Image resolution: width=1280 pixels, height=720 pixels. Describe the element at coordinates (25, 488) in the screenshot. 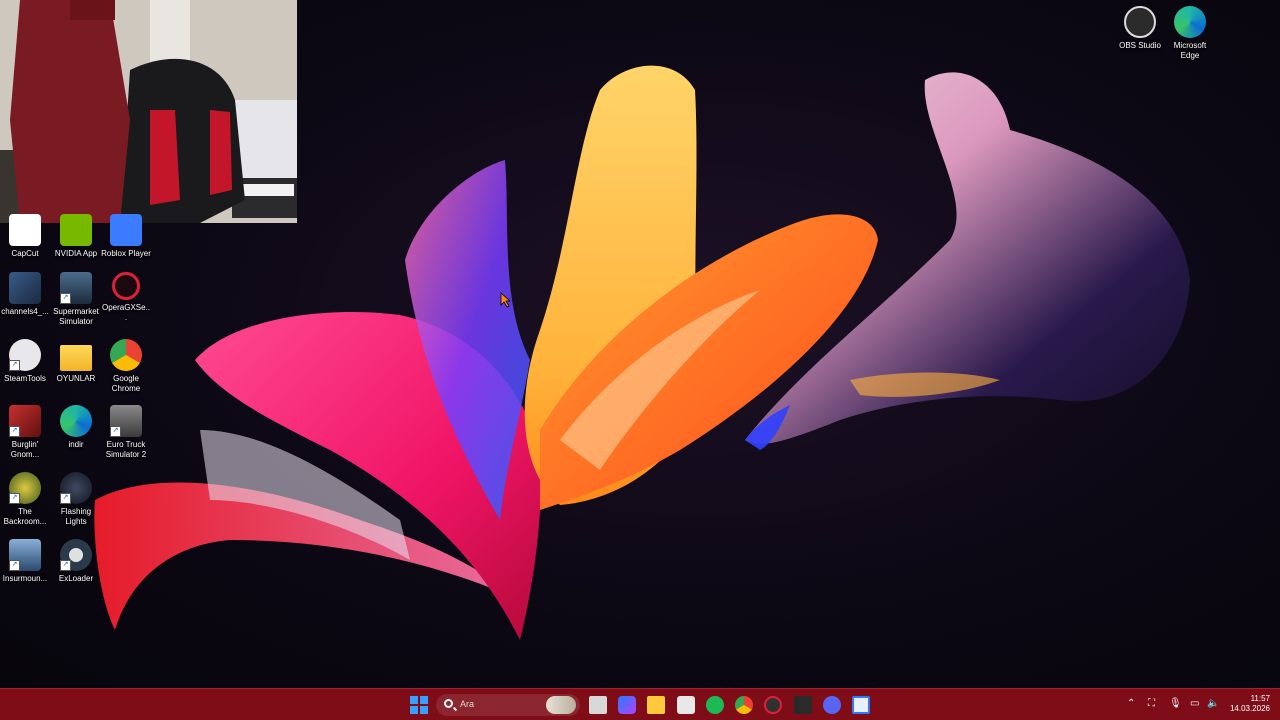

I see `backrooms-icon: ↗` at that location.